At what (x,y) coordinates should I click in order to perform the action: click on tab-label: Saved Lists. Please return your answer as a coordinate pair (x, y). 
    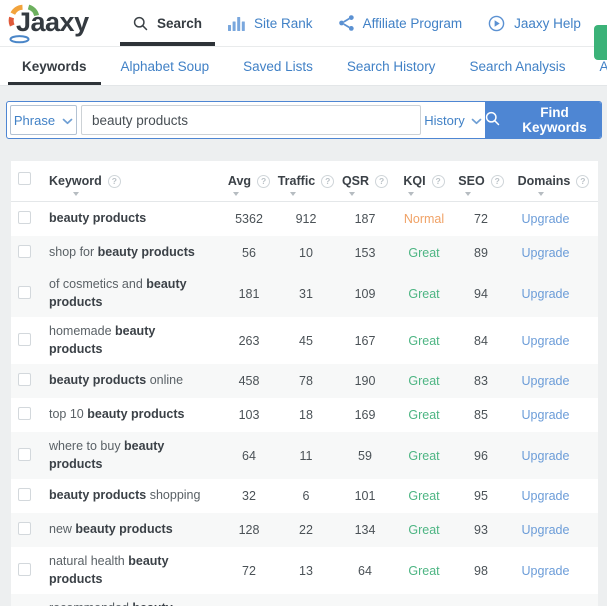
    Looking at the image, I should click on (278, 66).